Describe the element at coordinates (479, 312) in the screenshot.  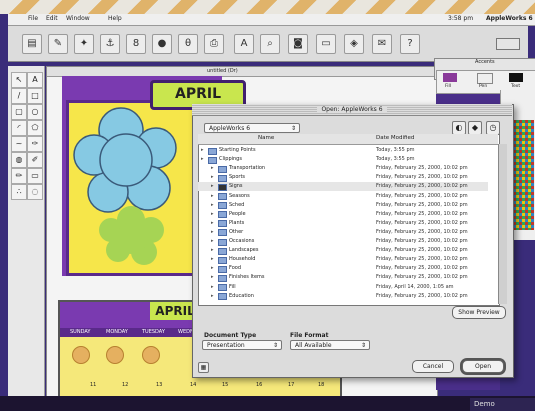
I see `show-preview-button: Show Preview` at that location.